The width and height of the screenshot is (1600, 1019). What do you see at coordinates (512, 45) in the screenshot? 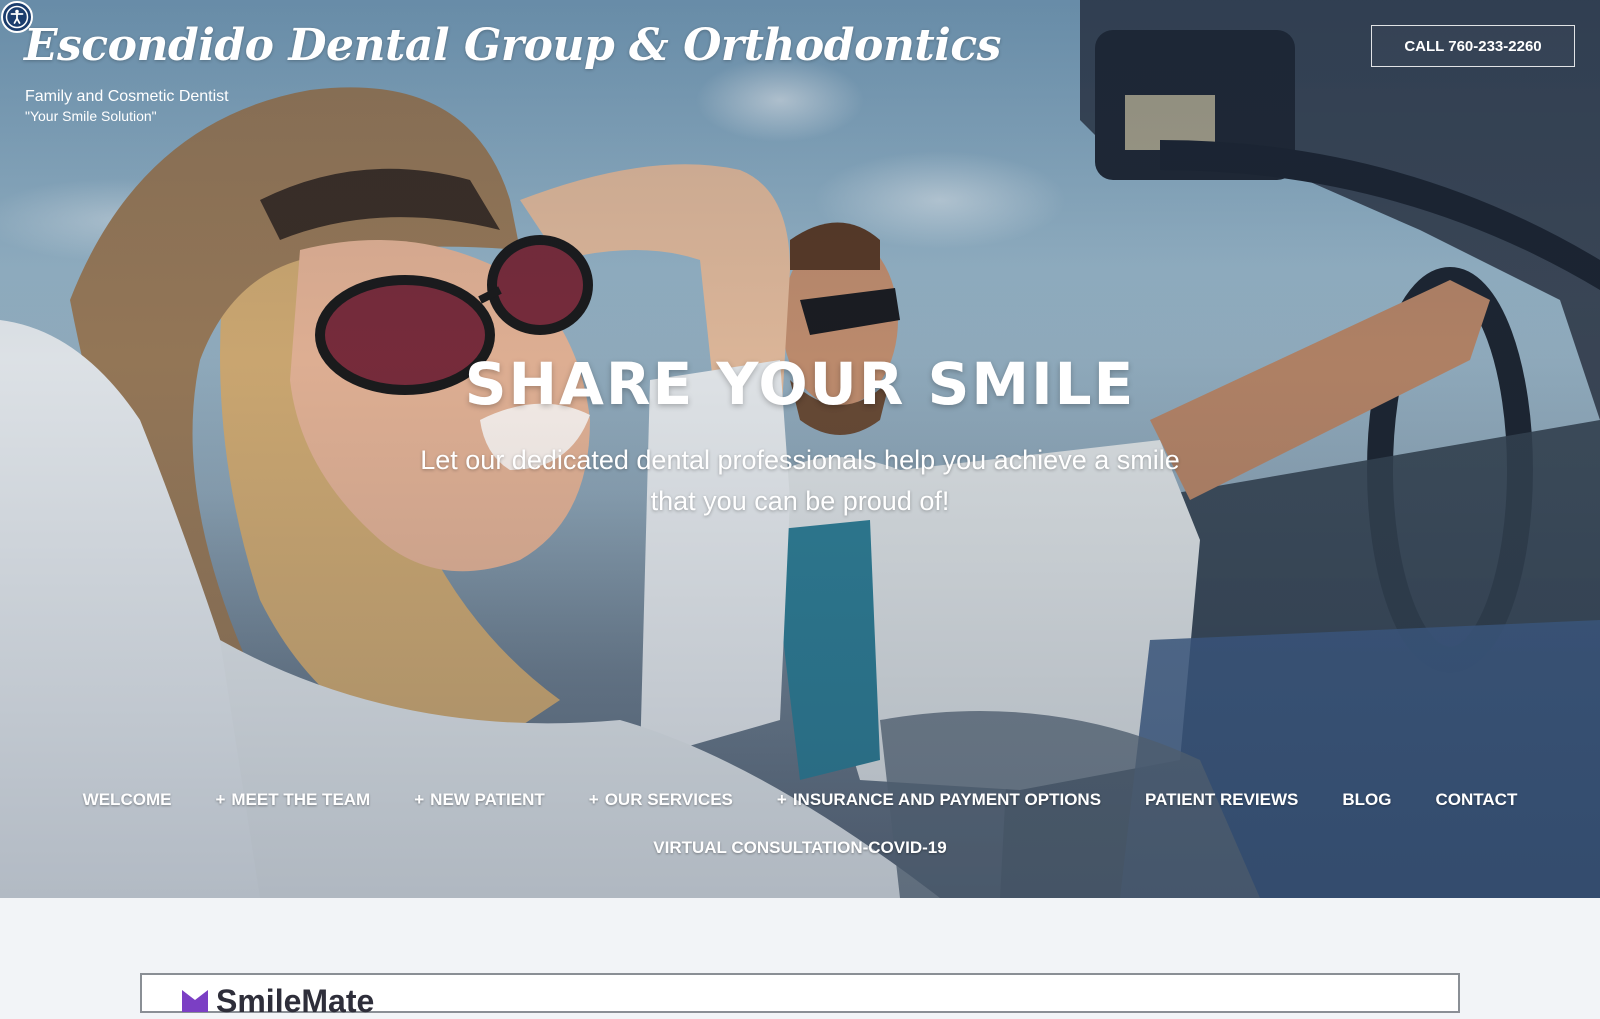
I see `site-title: Escondido Dental Group & Orthodontics` at bounding box center [512, 45].